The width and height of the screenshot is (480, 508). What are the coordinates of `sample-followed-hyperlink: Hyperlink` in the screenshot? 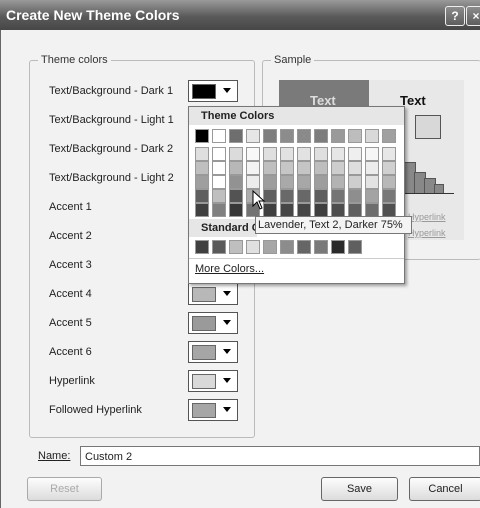 It's located at (427, 233).